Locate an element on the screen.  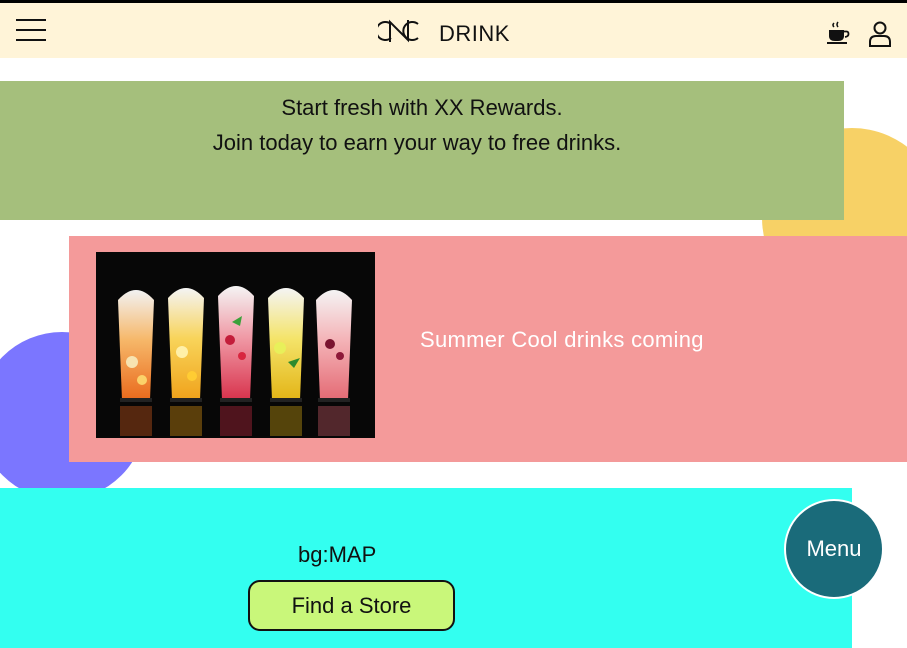
drinks-image is located at coordinates (235, 345).